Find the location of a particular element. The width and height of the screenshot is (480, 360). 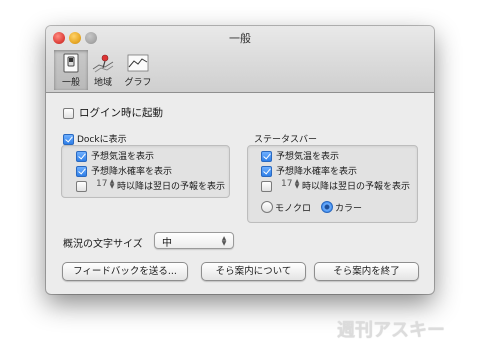

launch-at-login-label: ログイン時に起動 is located at coordinates (121, 113).